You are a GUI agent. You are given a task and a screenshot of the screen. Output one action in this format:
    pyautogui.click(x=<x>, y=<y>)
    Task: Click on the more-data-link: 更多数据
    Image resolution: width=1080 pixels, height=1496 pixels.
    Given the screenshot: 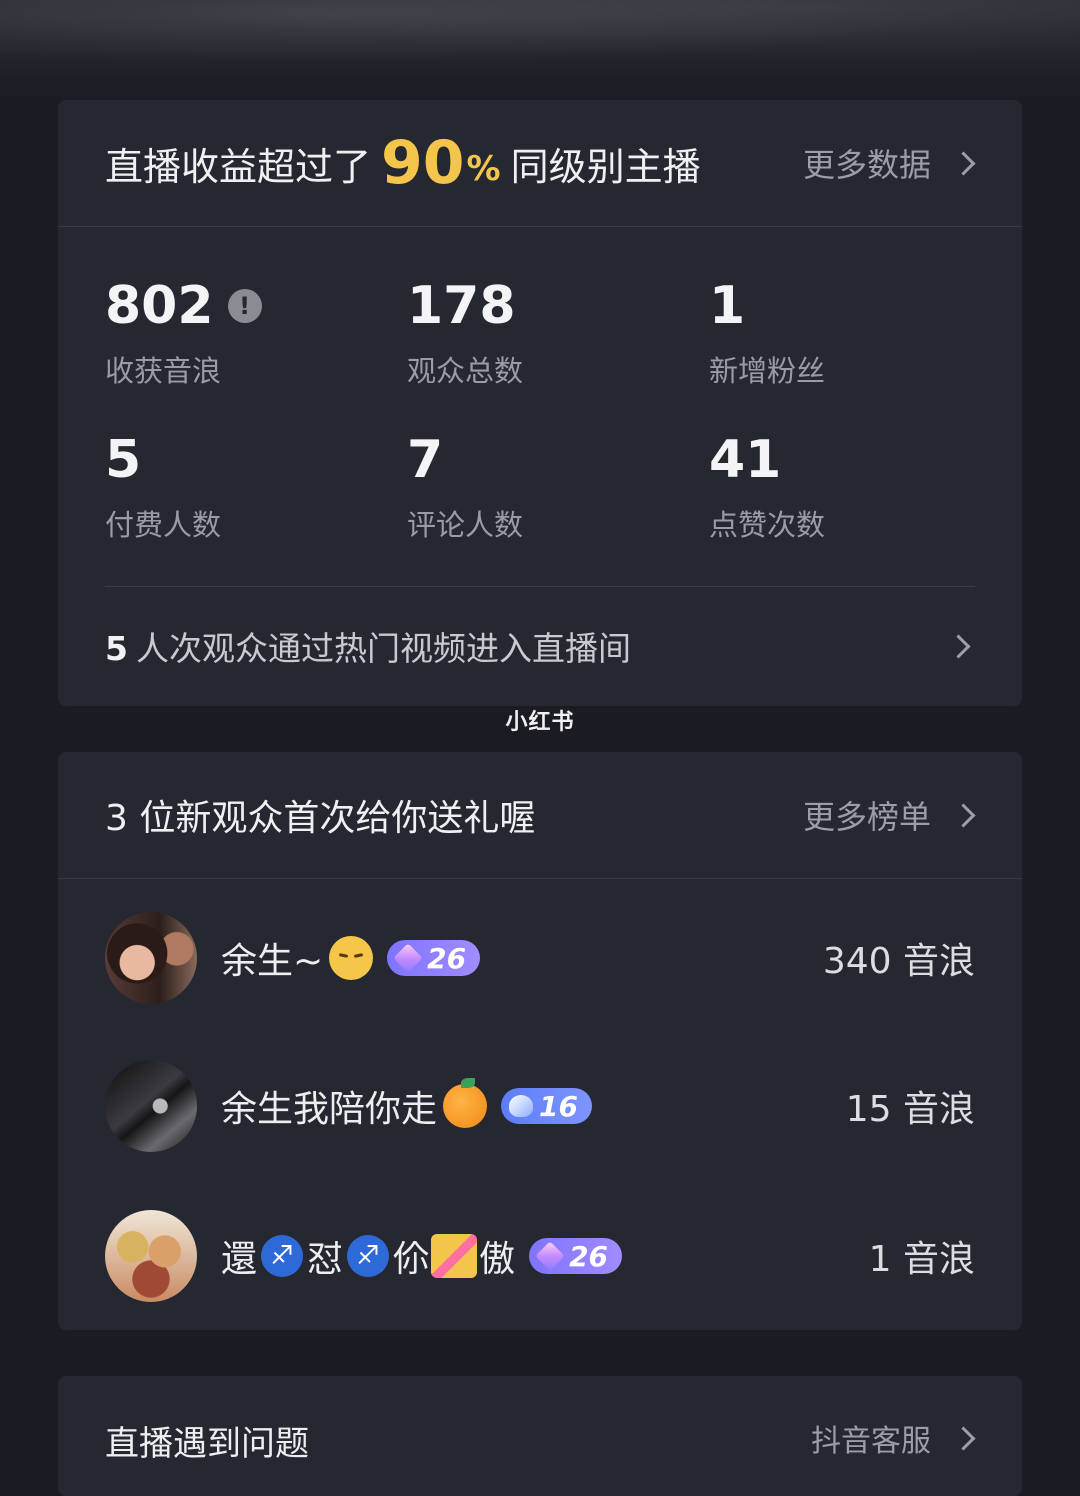 What is the action you would take?
    pyautogui.click(x=889, y=163)
    